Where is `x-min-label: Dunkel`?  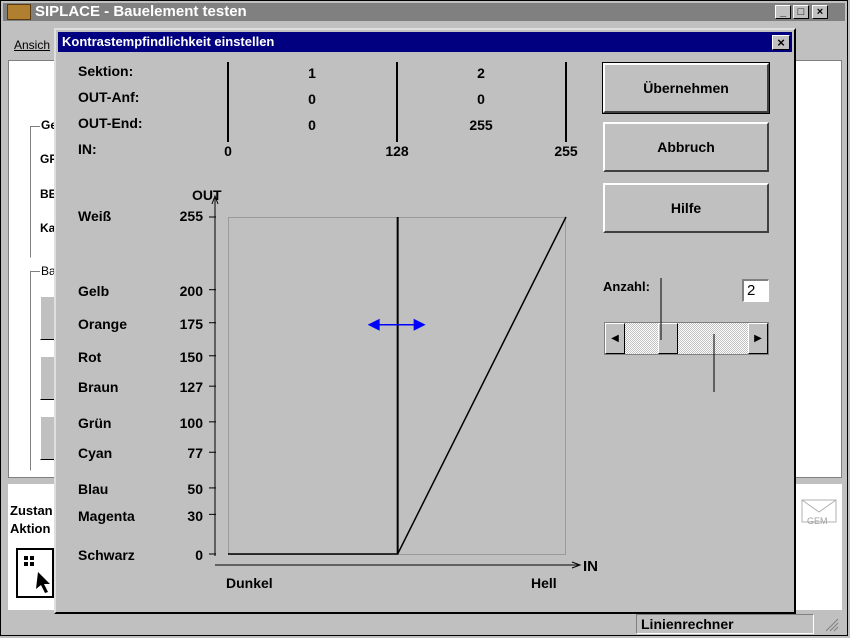
x-min-label: Dunkel is located at coordinates (249, 583).